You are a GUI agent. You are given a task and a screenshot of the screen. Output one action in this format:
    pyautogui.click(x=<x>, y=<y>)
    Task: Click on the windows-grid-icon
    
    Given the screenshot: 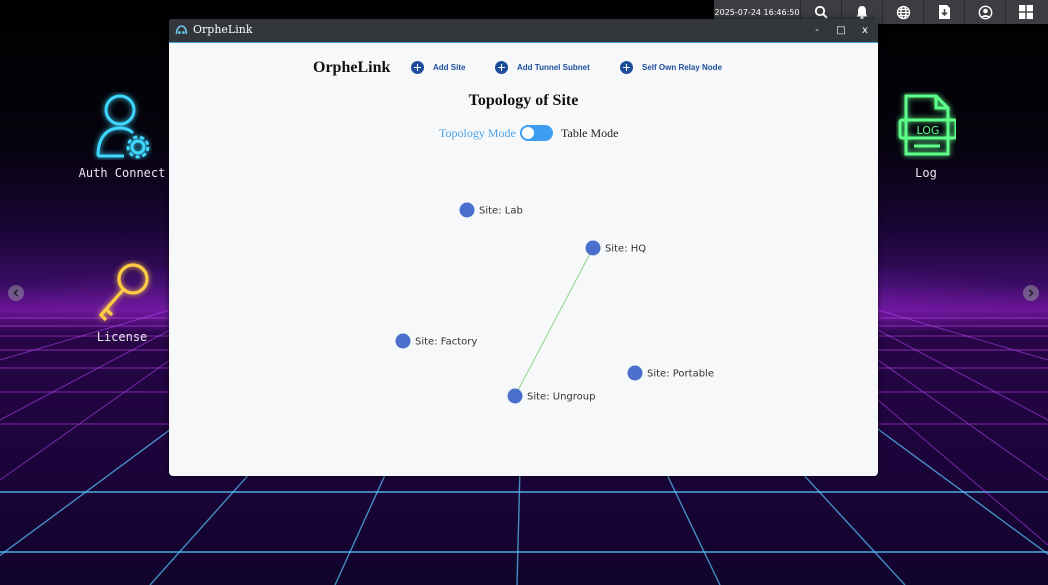 What is the action you would take?
    pyautogui.click(x=1026, y=12)
    